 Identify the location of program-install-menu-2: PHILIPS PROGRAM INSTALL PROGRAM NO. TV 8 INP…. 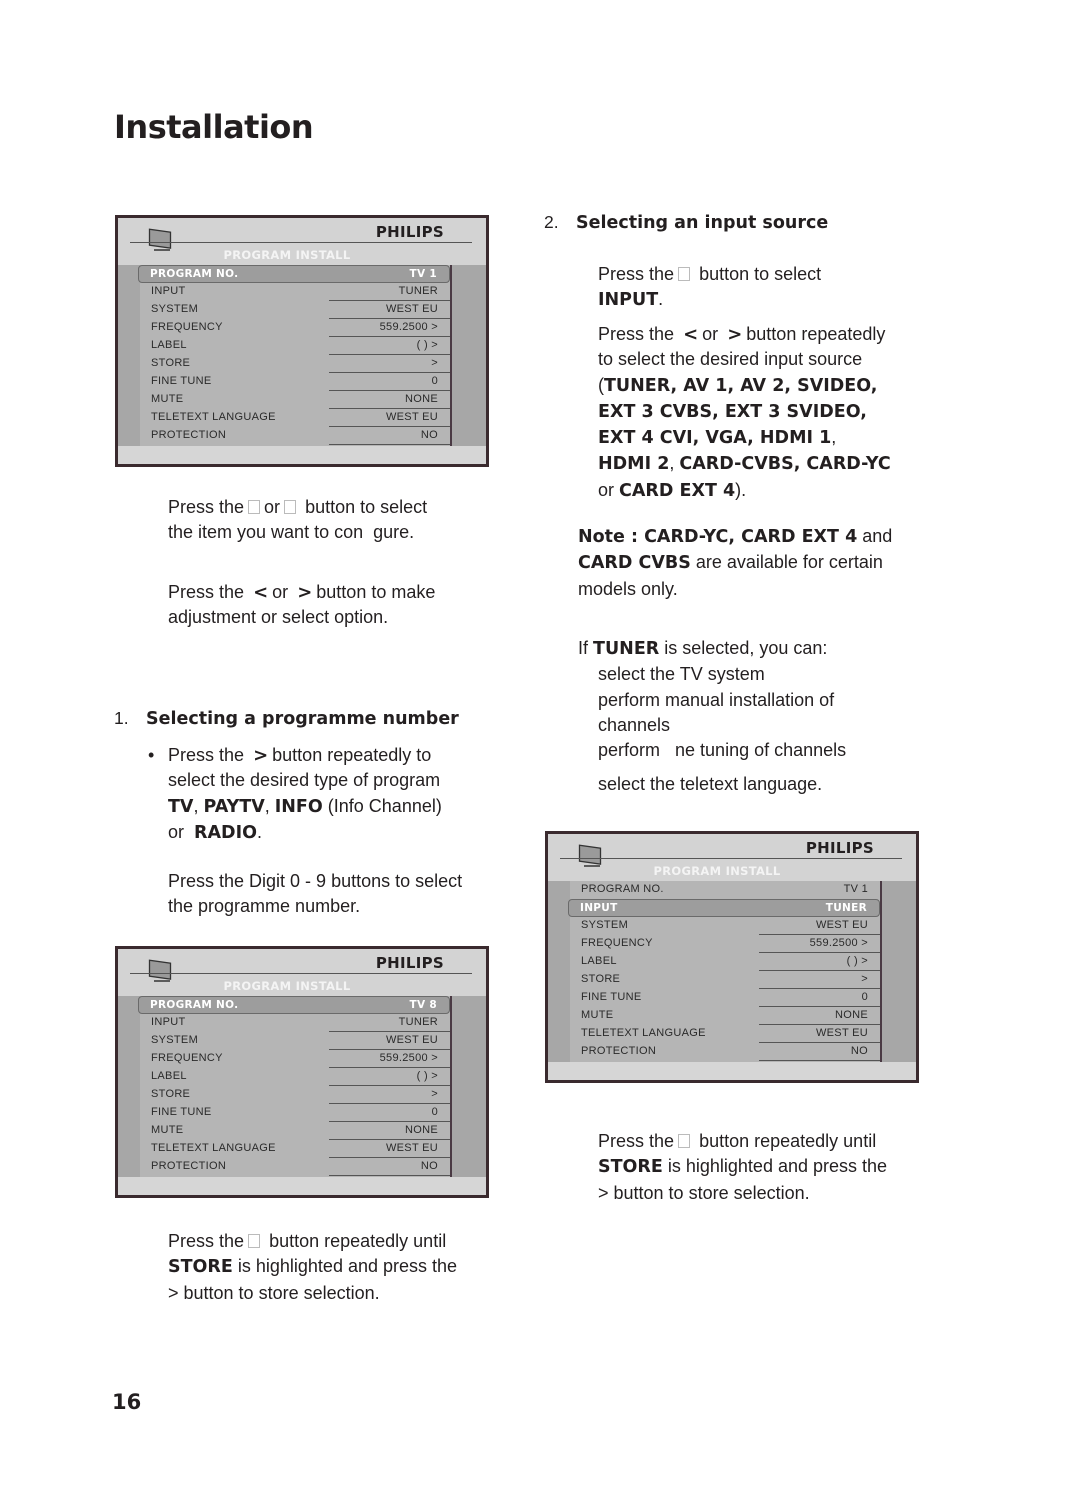
(302, 1072).